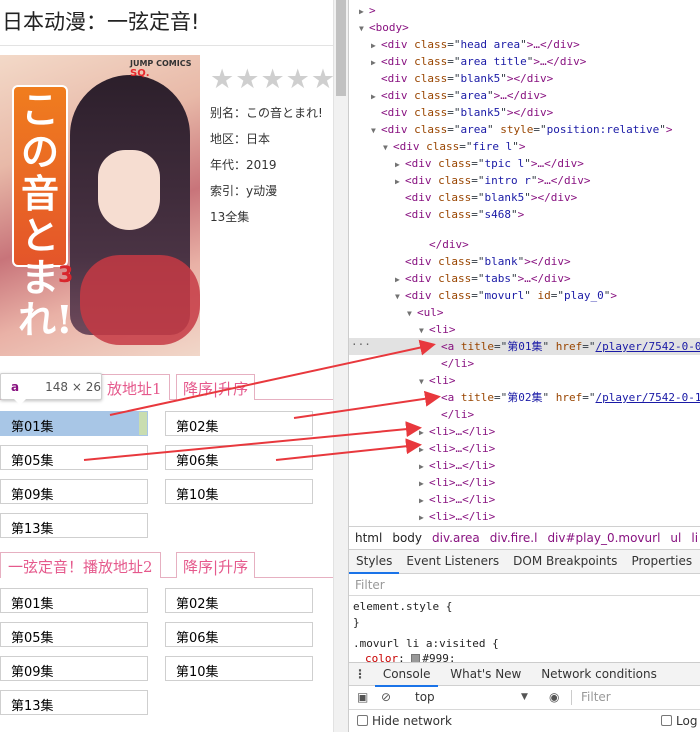  I want to click on drawer-tab-console: Console, so click(406, 675).